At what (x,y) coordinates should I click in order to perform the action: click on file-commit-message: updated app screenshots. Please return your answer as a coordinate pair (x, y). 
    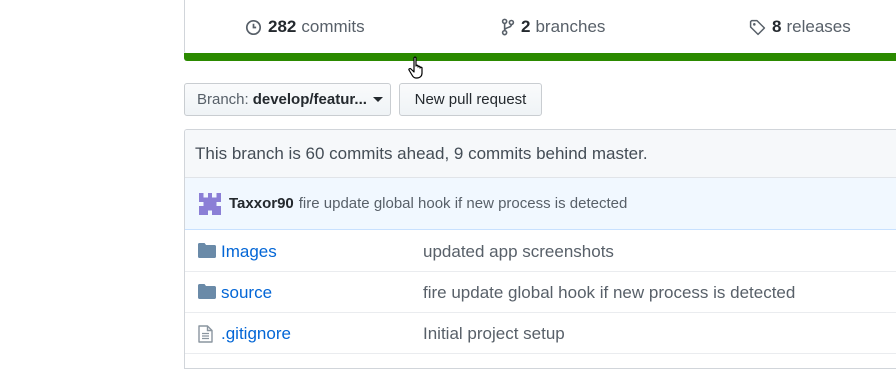
    Looking at the image, I should click on (518, 252).